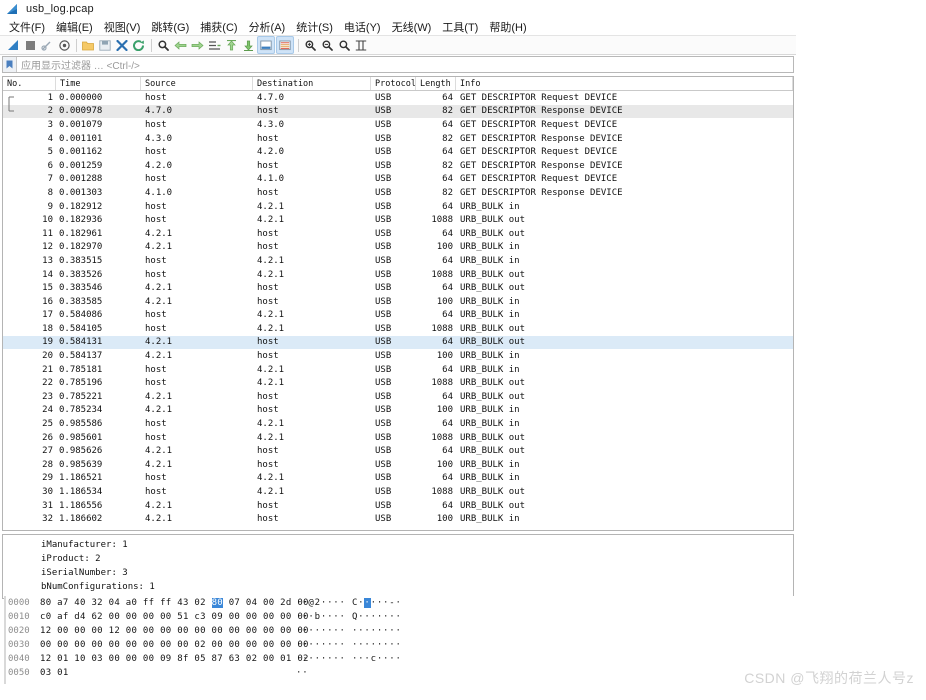  I want to click on table-row: 32 1.186602 4.2.1 host USB 100 URB_BULK in, so click(398, 519).